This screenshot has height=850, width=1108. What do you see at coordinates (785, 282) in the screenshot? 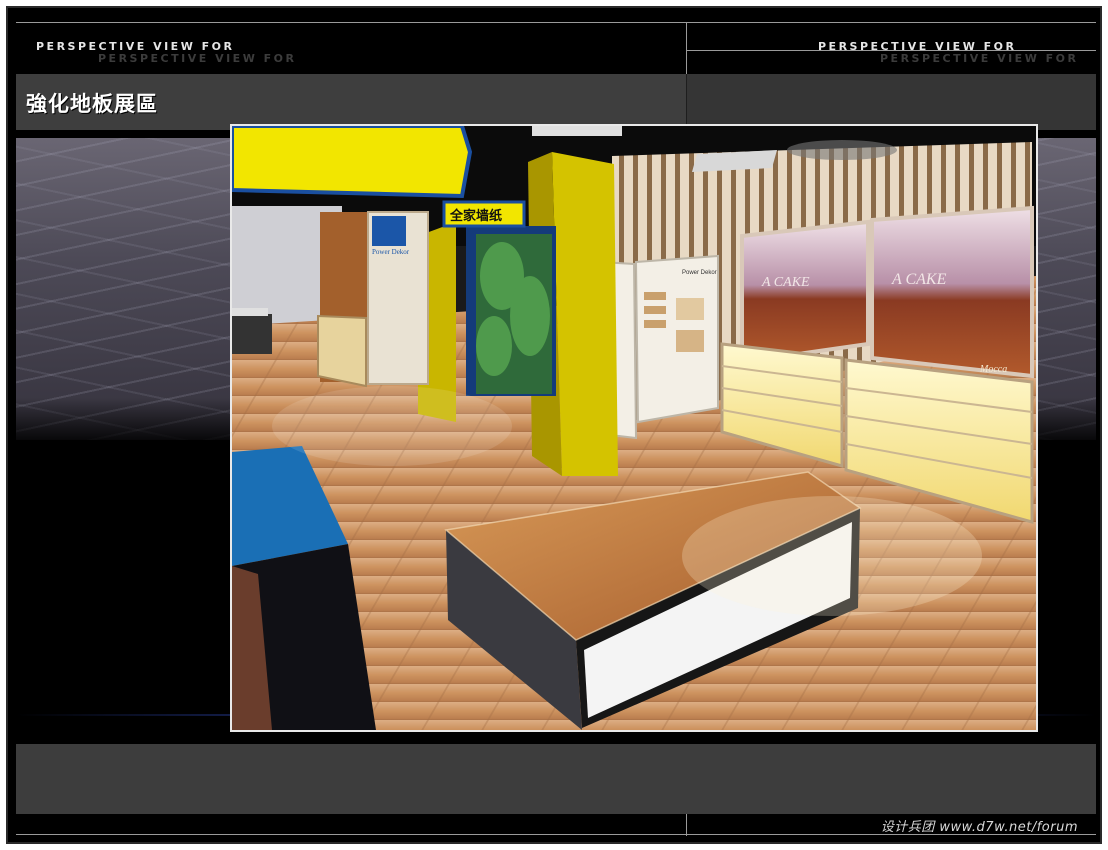
I see `poster-text-left: A CAKE` at bounding box center [785, 282].